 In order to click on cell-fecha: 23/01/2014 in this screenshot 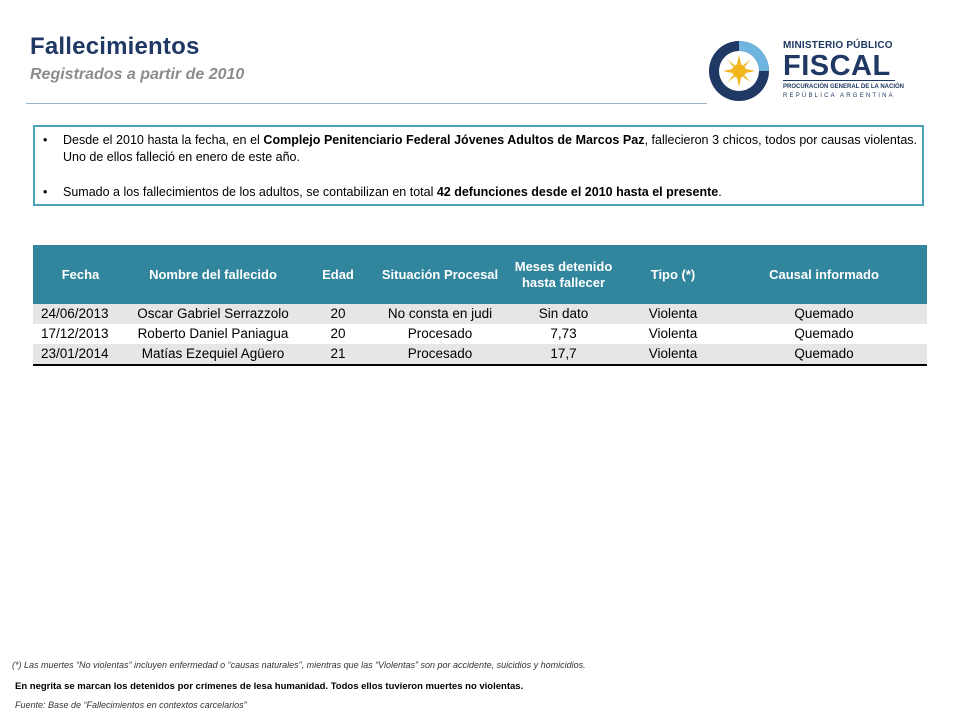, I will do `click(80, 355)`.